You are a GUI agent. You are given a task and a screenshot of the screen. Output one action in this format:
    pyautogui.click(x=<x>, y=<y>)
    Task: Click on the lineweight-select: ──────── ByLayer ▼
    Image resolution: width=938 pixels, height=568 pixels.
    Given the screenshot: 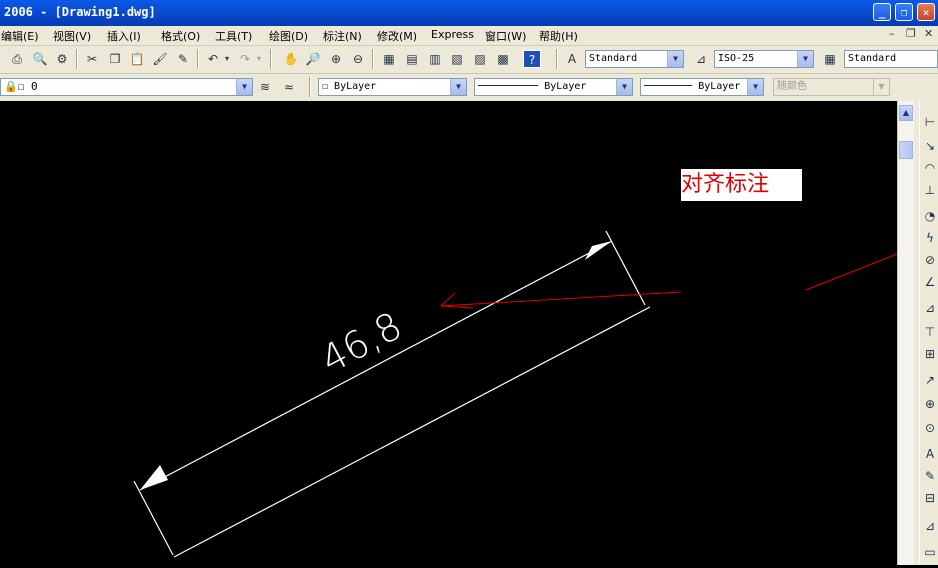 What is the action you would take?
    pyautogui.click(x=702, y=87)
    